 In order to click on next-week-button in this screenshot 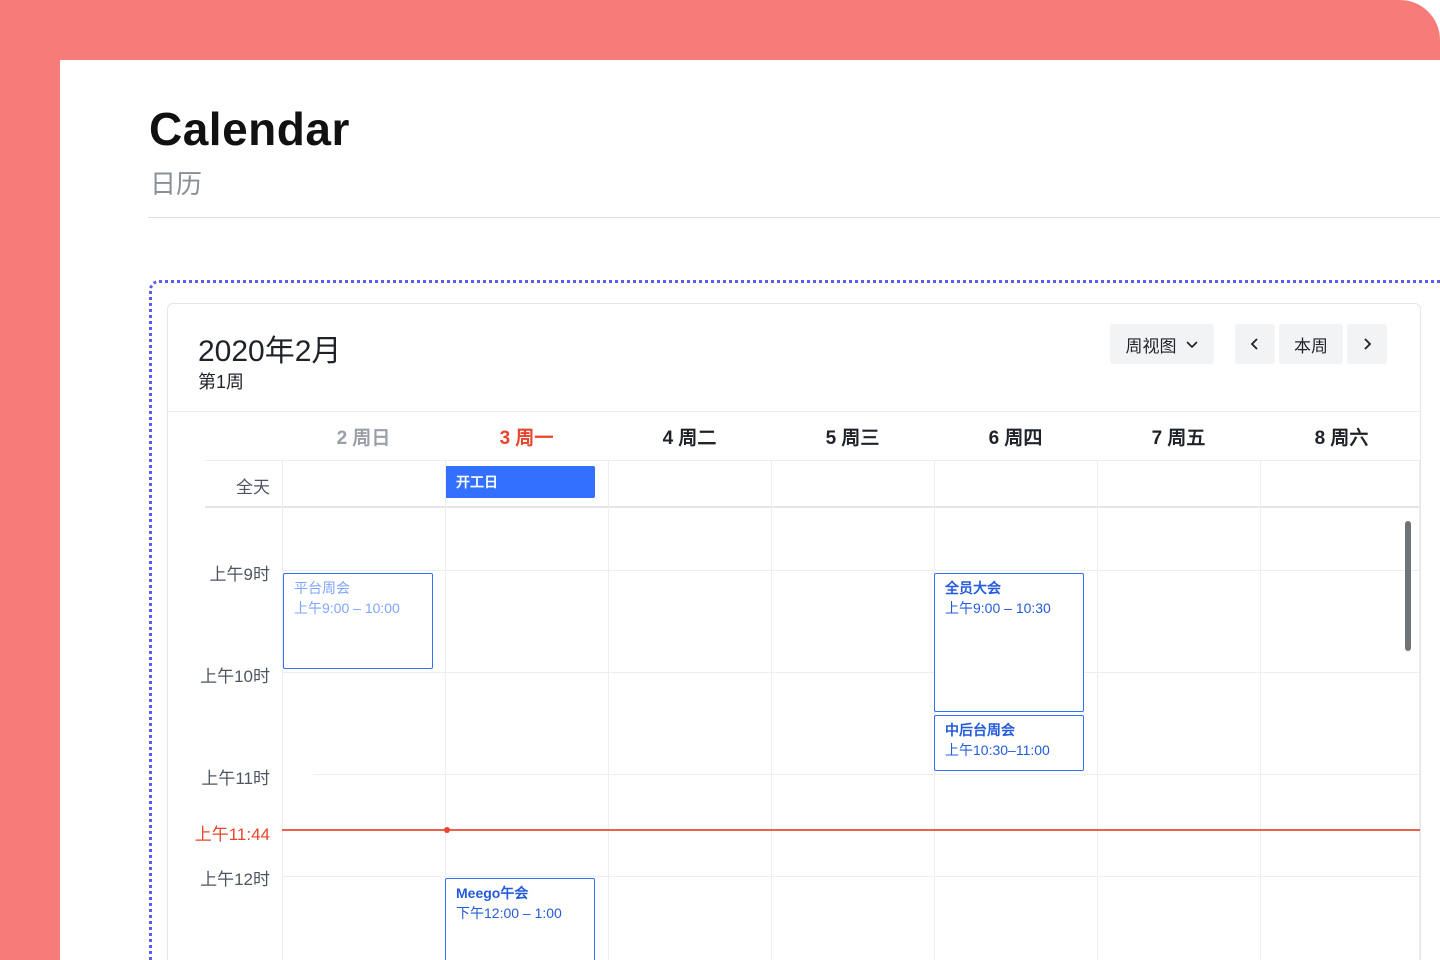, I will do `click(1367, 344)`.